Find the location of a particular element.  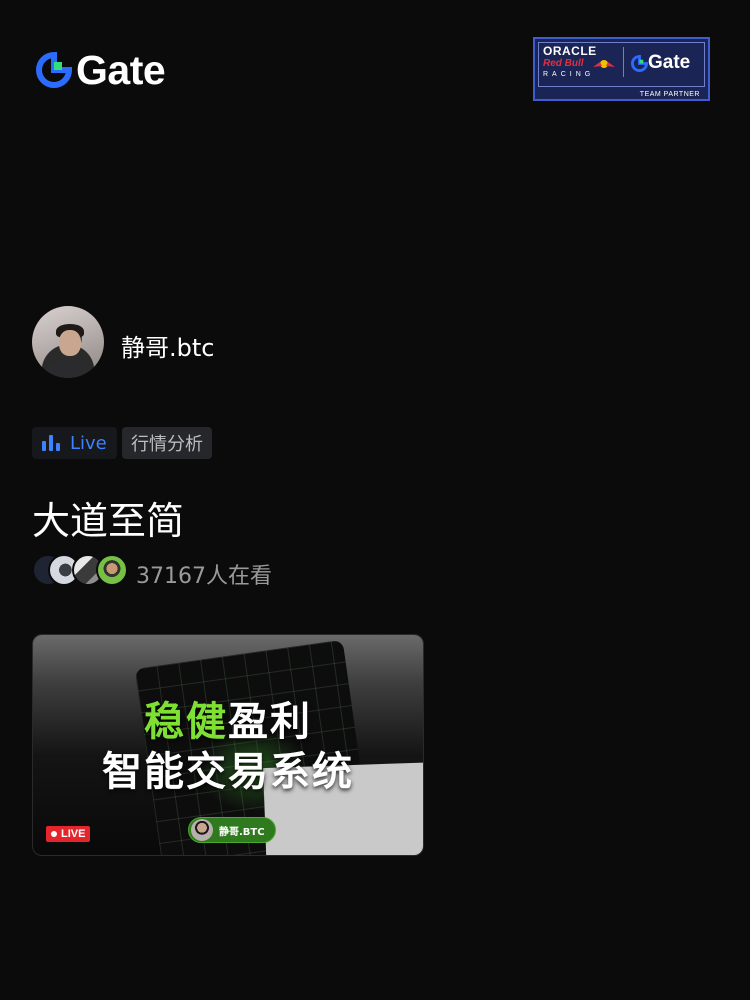

stream-title: 大道至简 is located at coordinates (108, 521).